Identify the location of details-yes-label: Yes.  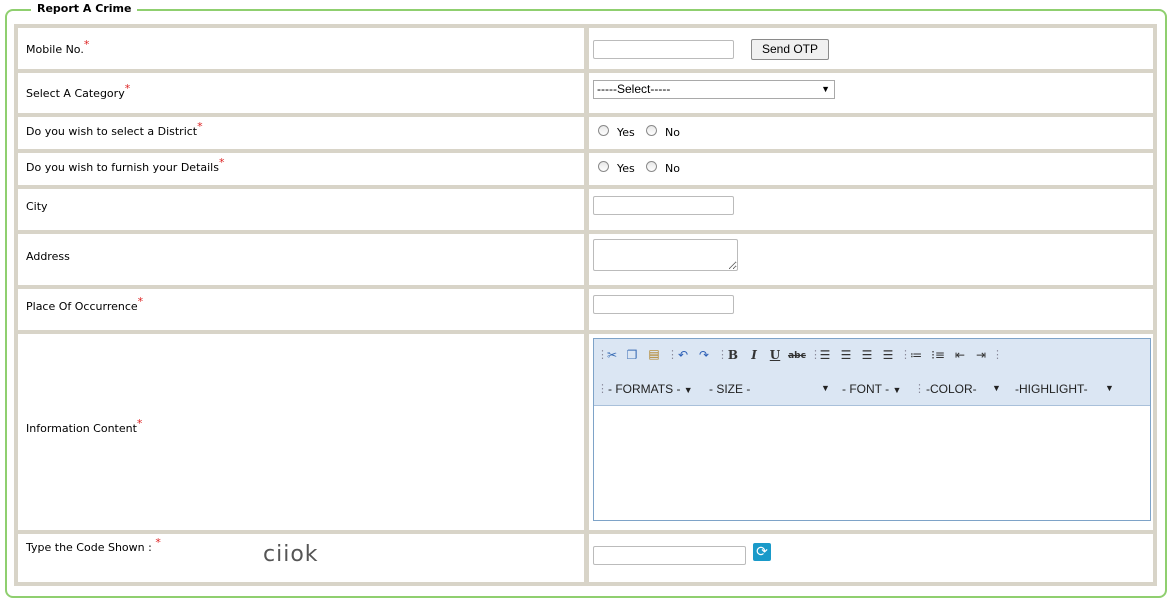
(626, 168).